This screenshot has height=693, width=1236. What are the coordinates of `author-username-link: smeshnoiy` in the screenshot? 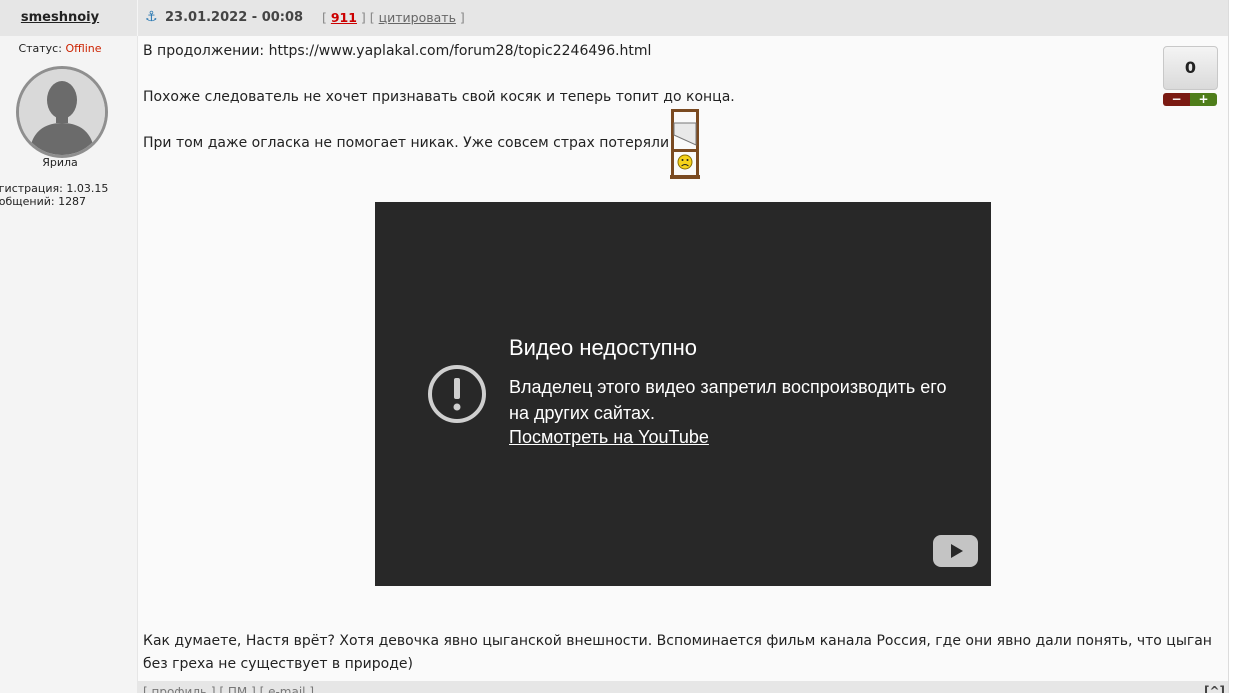 It's located at (60, 17).